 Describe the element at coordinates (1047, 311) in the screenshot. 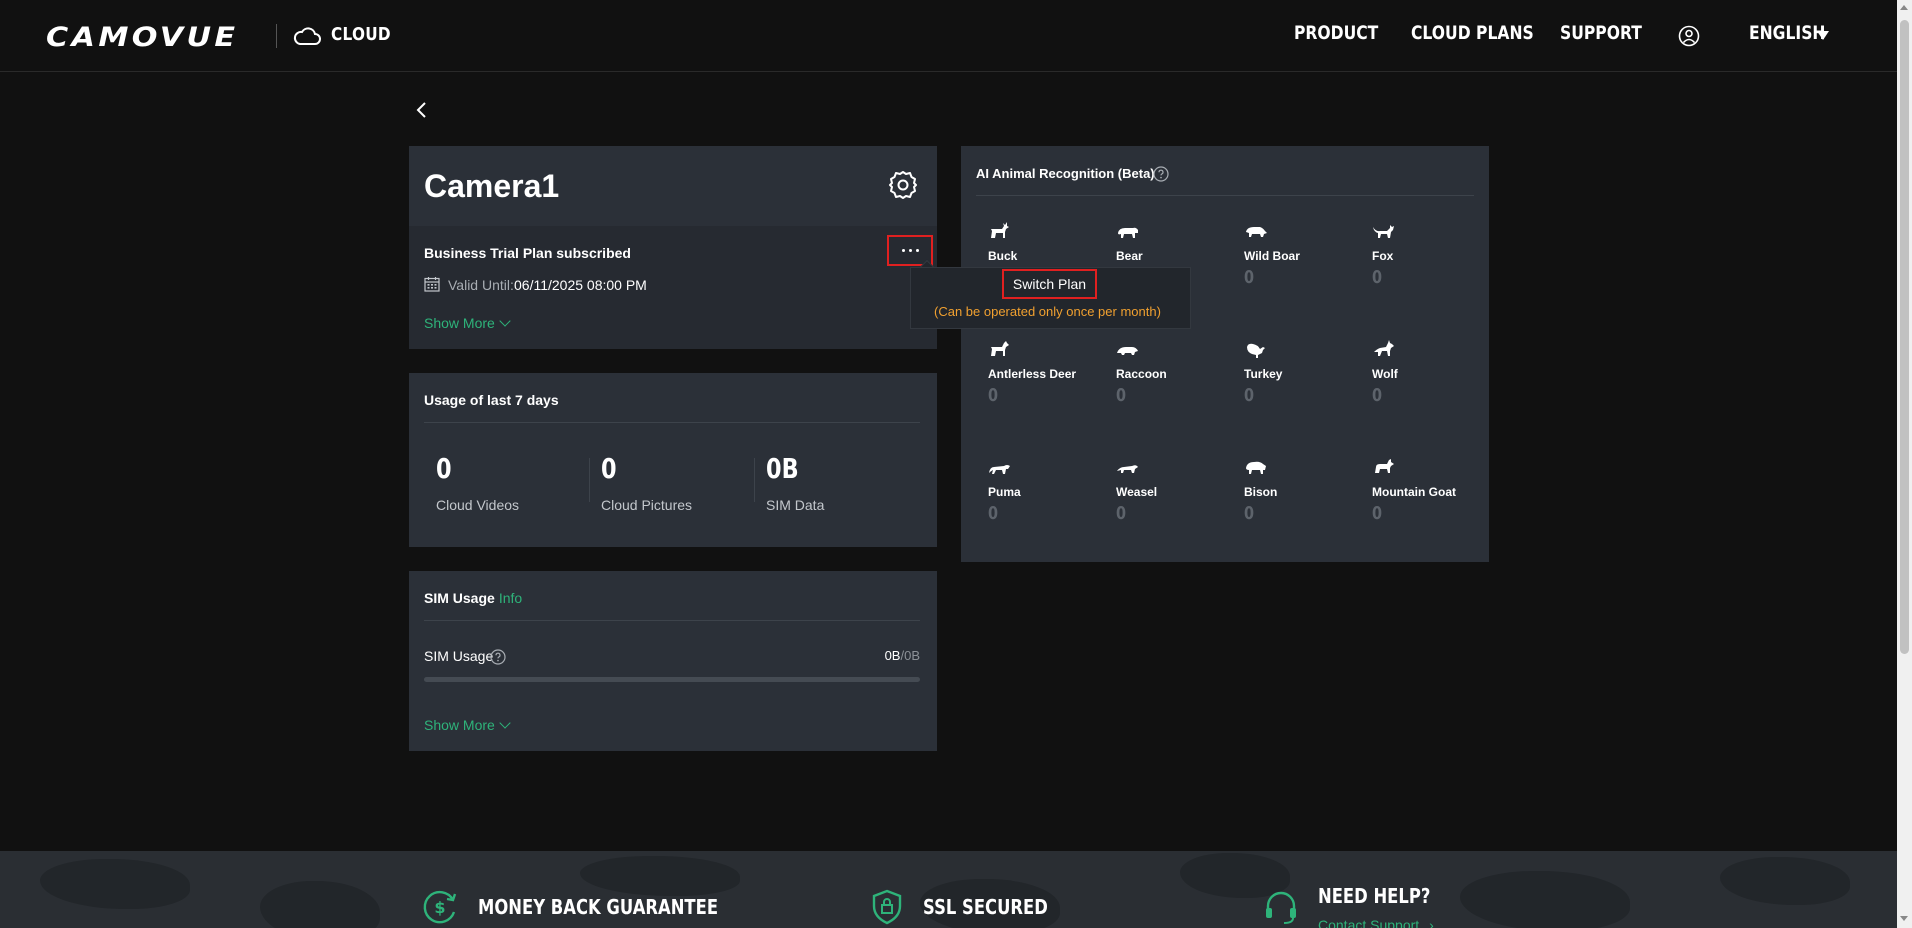

I see `switch-plan-note: (Can be operated only once per month)` at that location.